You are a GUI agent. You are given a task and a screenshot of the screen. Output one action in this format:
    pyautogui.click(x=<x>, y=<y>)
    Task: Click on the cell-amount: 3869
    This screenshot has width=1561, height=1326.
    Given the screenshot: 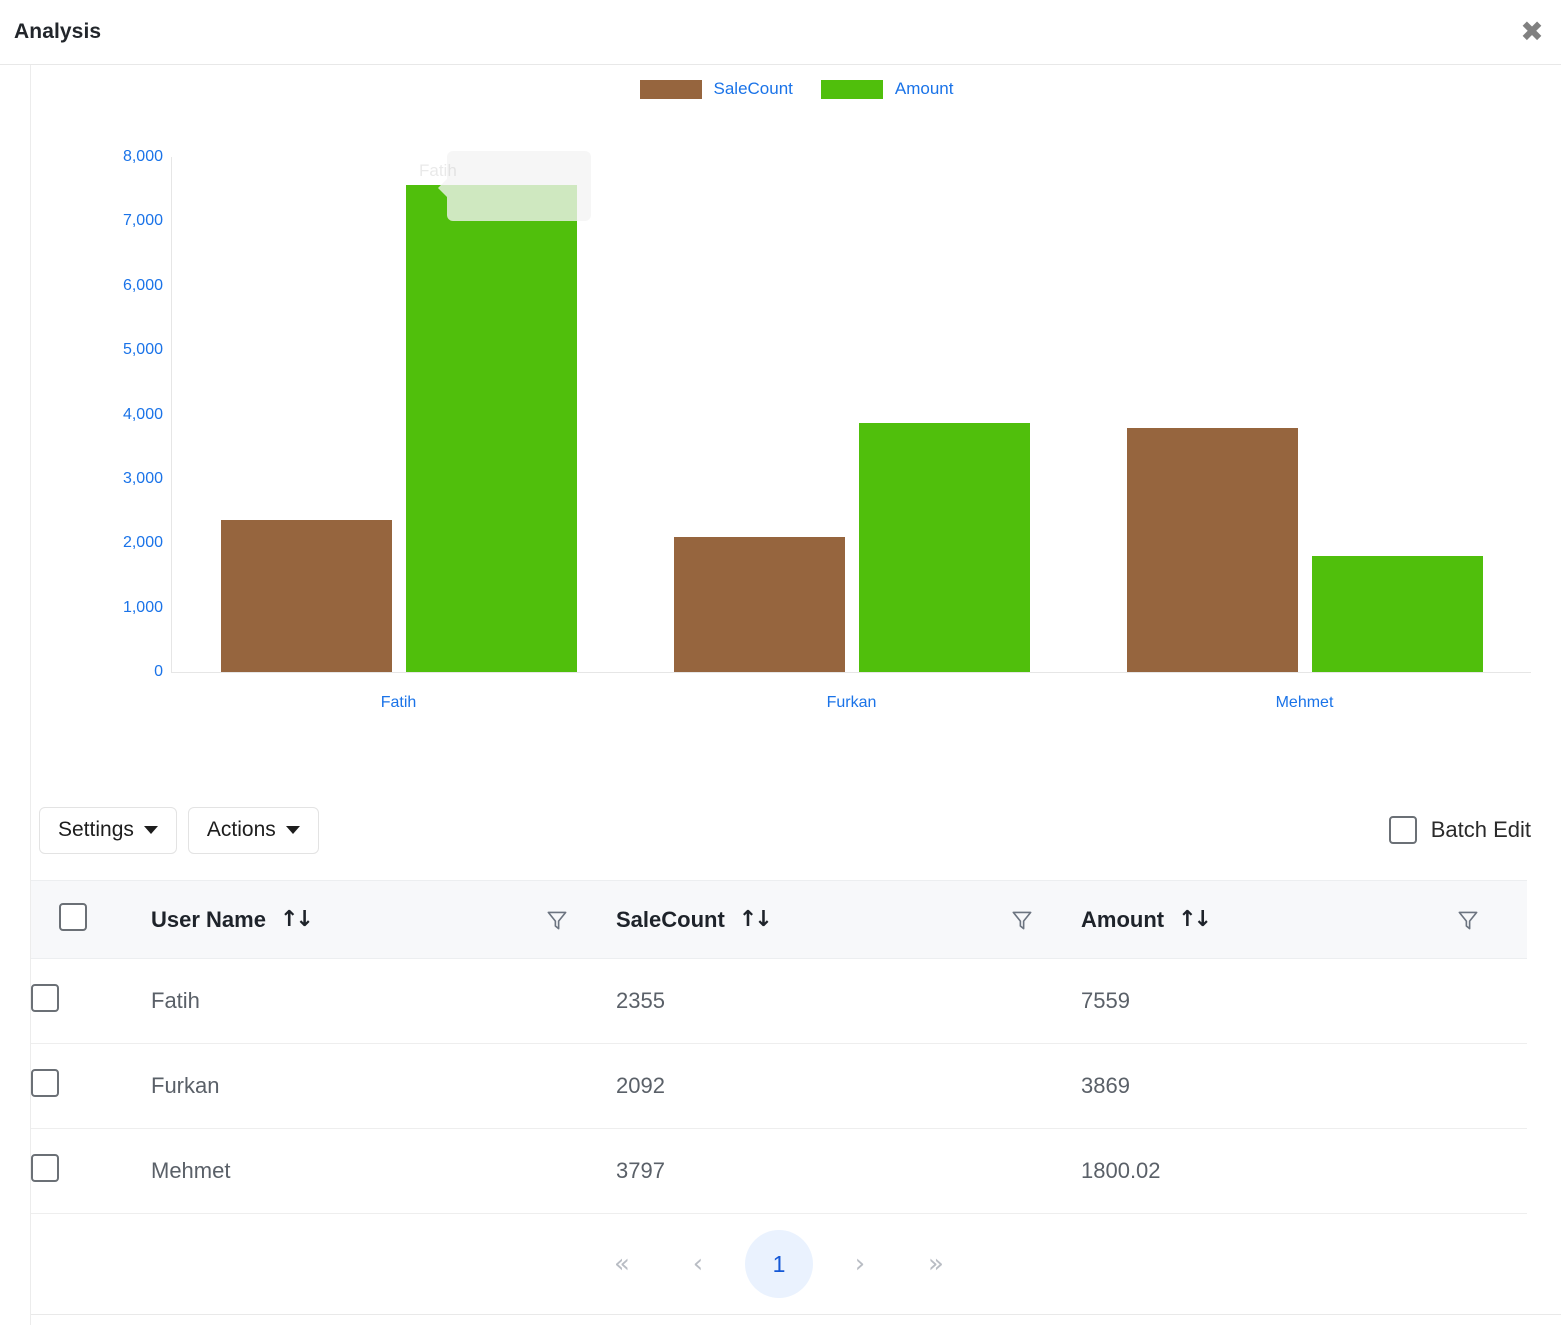 What is the action you would take?
    pyautogui.click(x=1304, y=1086)
    